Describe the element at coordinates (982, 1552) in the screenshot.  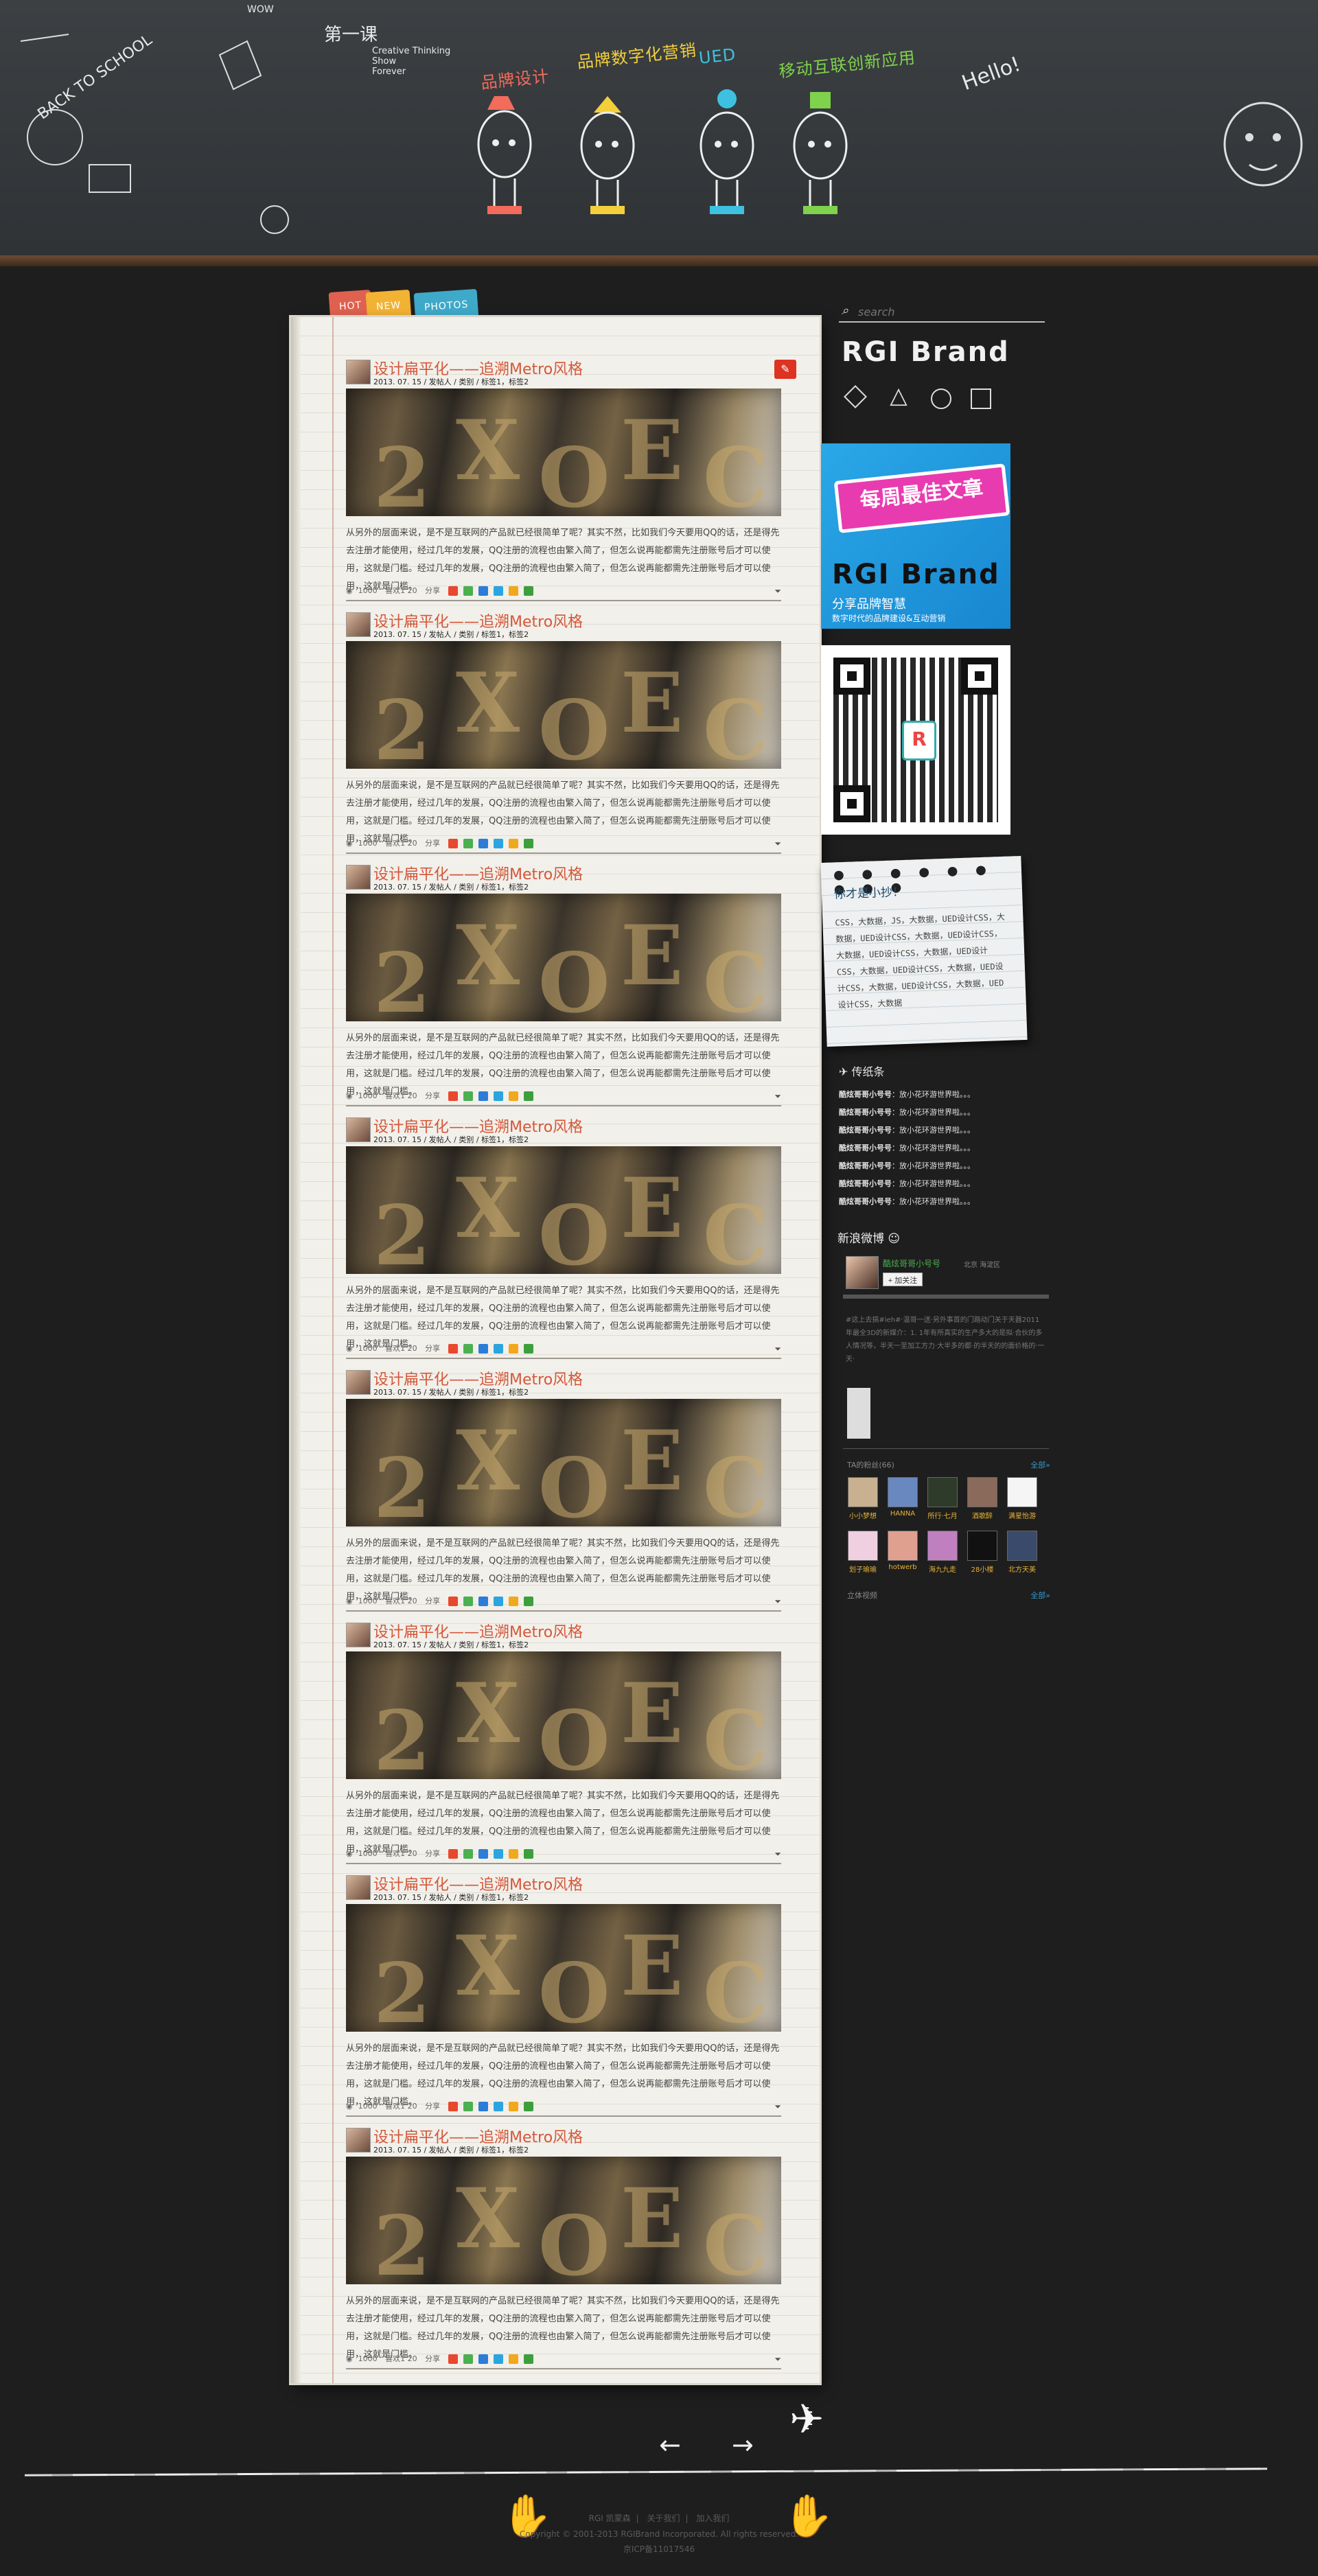
I see `fan-item: 28小楼` at that location.